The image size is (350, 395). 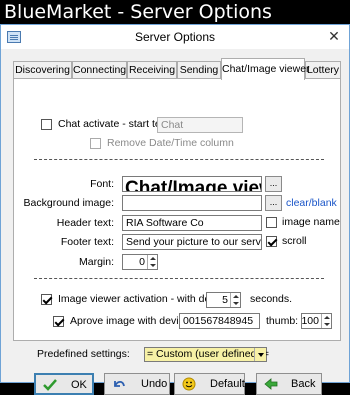 I want to click on undo-button-label: Undo, so click(x=154, y=384).